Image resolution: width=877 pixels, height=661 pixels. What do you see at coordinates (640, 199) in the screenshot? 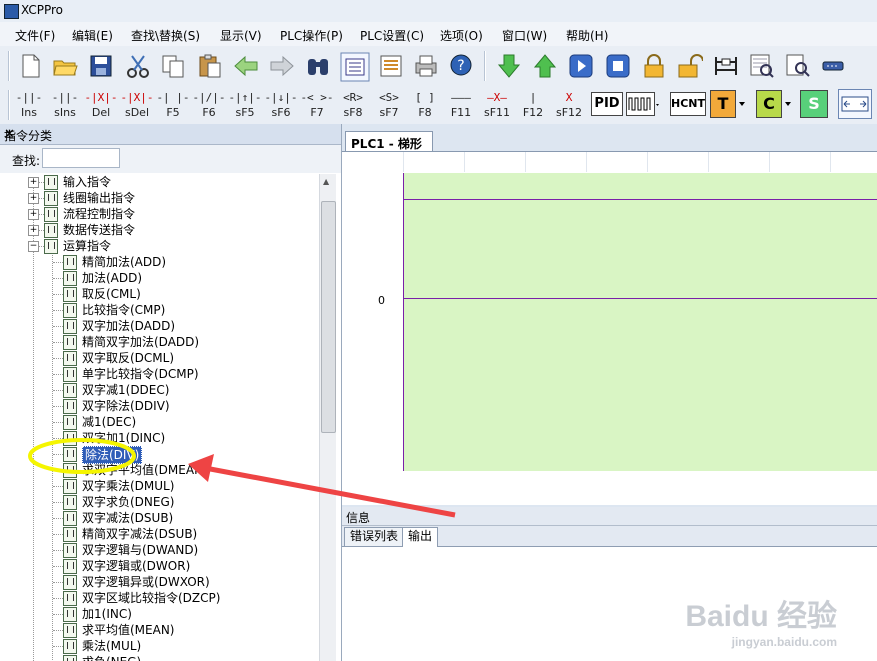
I see `rung-line` at bounding box center [640, 199].